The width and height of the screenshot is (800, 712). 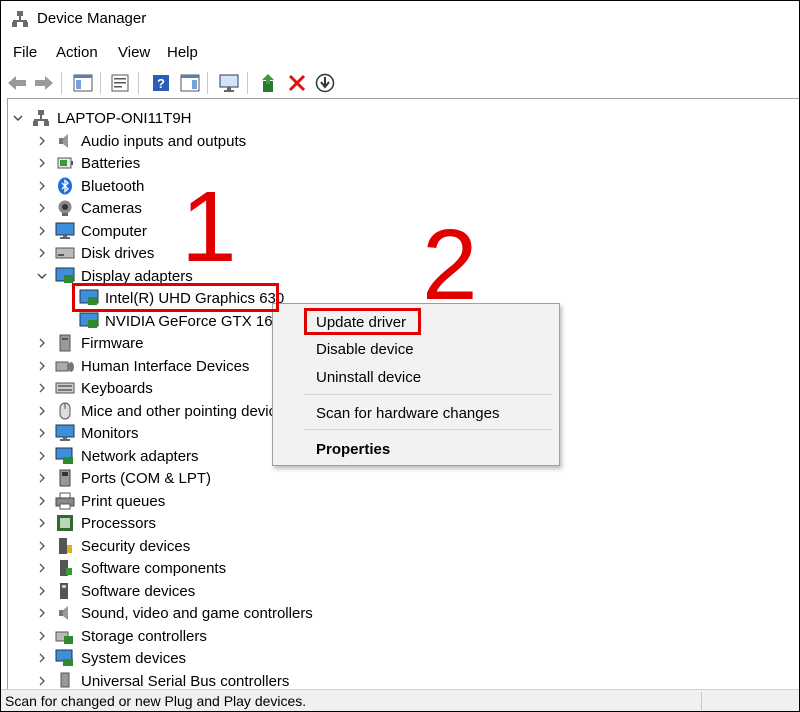 I want to click on download-circle-icon, so click(x=325, y=83).